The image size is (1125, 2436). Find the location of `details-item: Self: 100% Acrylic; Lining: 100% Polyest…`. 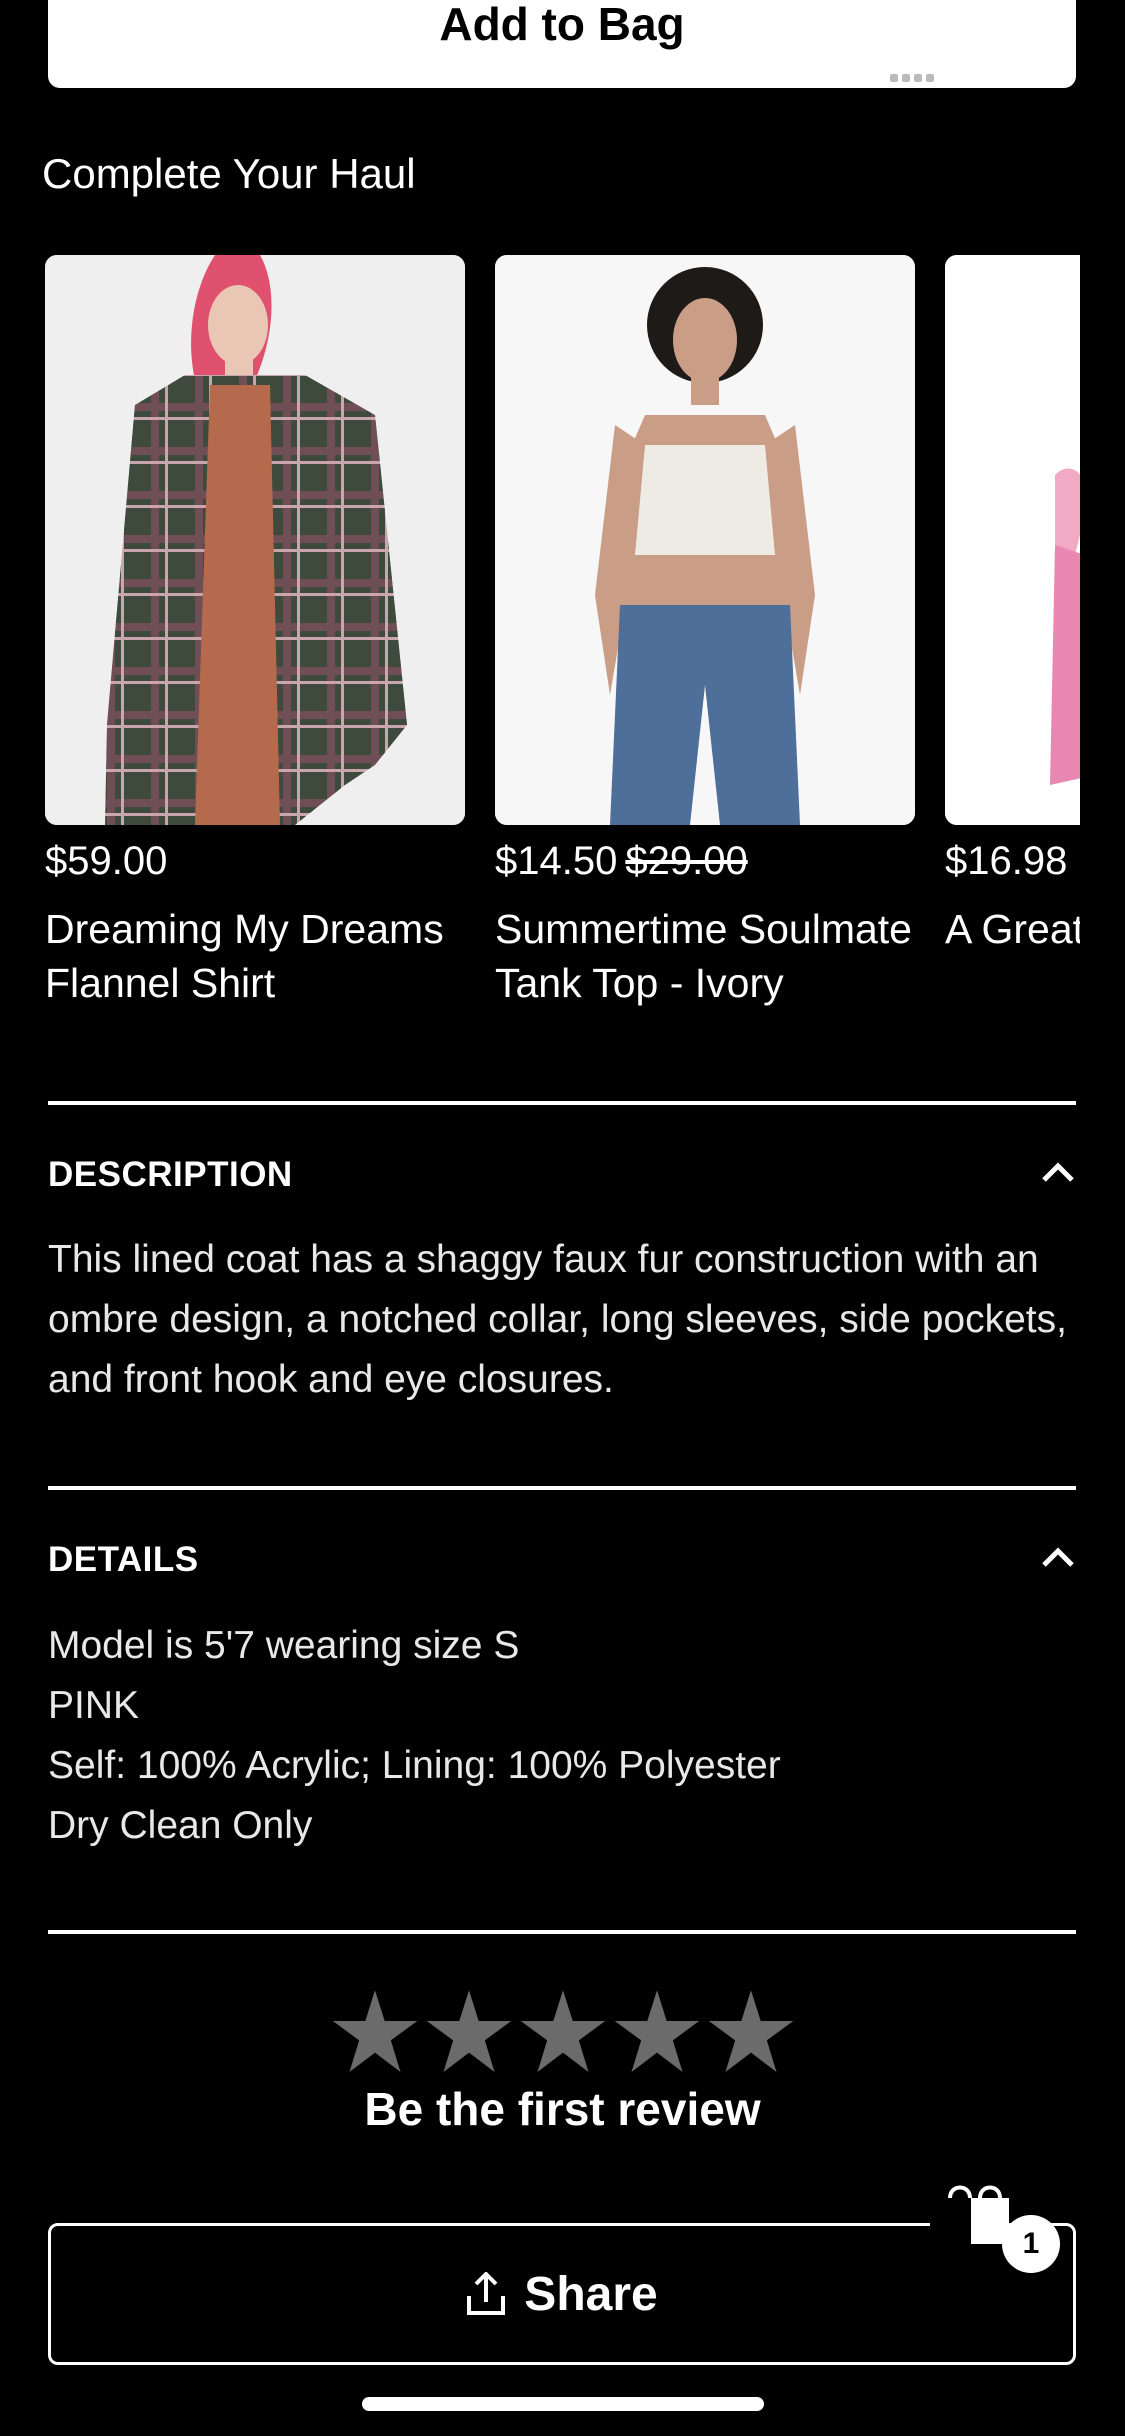

details-item: Self: 100% Acrylic; Lining: 100% Polyest… is located at coordinates (414, 1765).